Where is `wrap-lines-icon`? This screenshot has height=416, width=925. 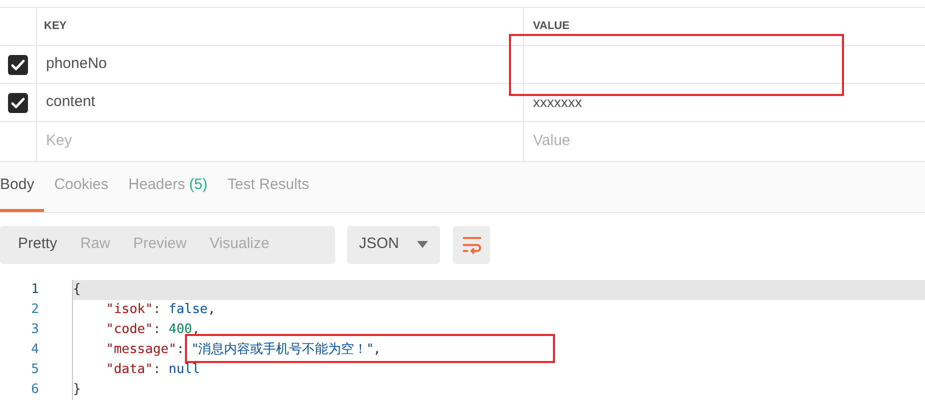 wrap-lines-icon is located at coordinates (472, 245).